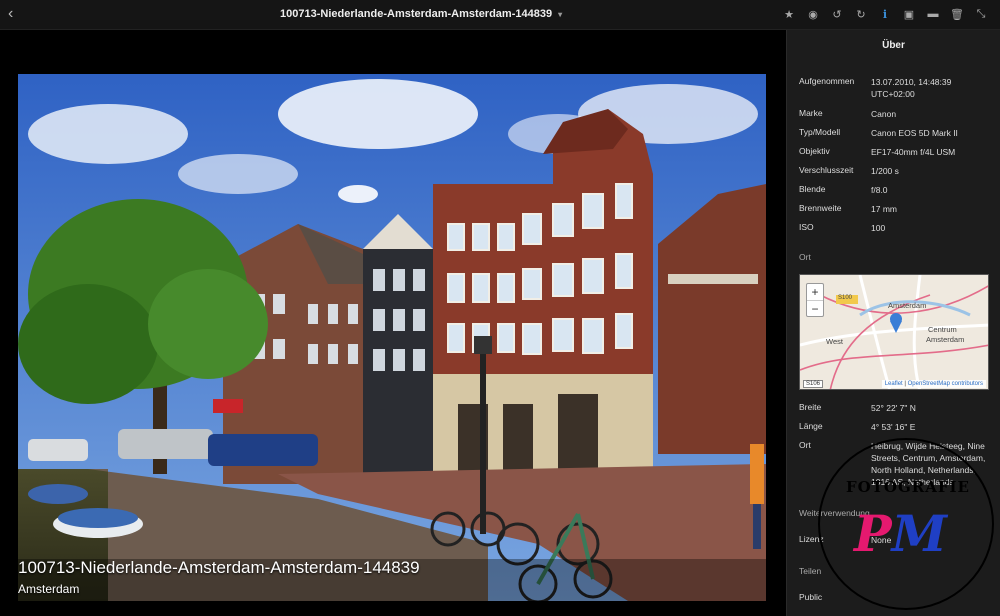 The image size is (1000, 616). I want to click on row-longitude: Länge 4° 53' 16" E, so click(897, 427).